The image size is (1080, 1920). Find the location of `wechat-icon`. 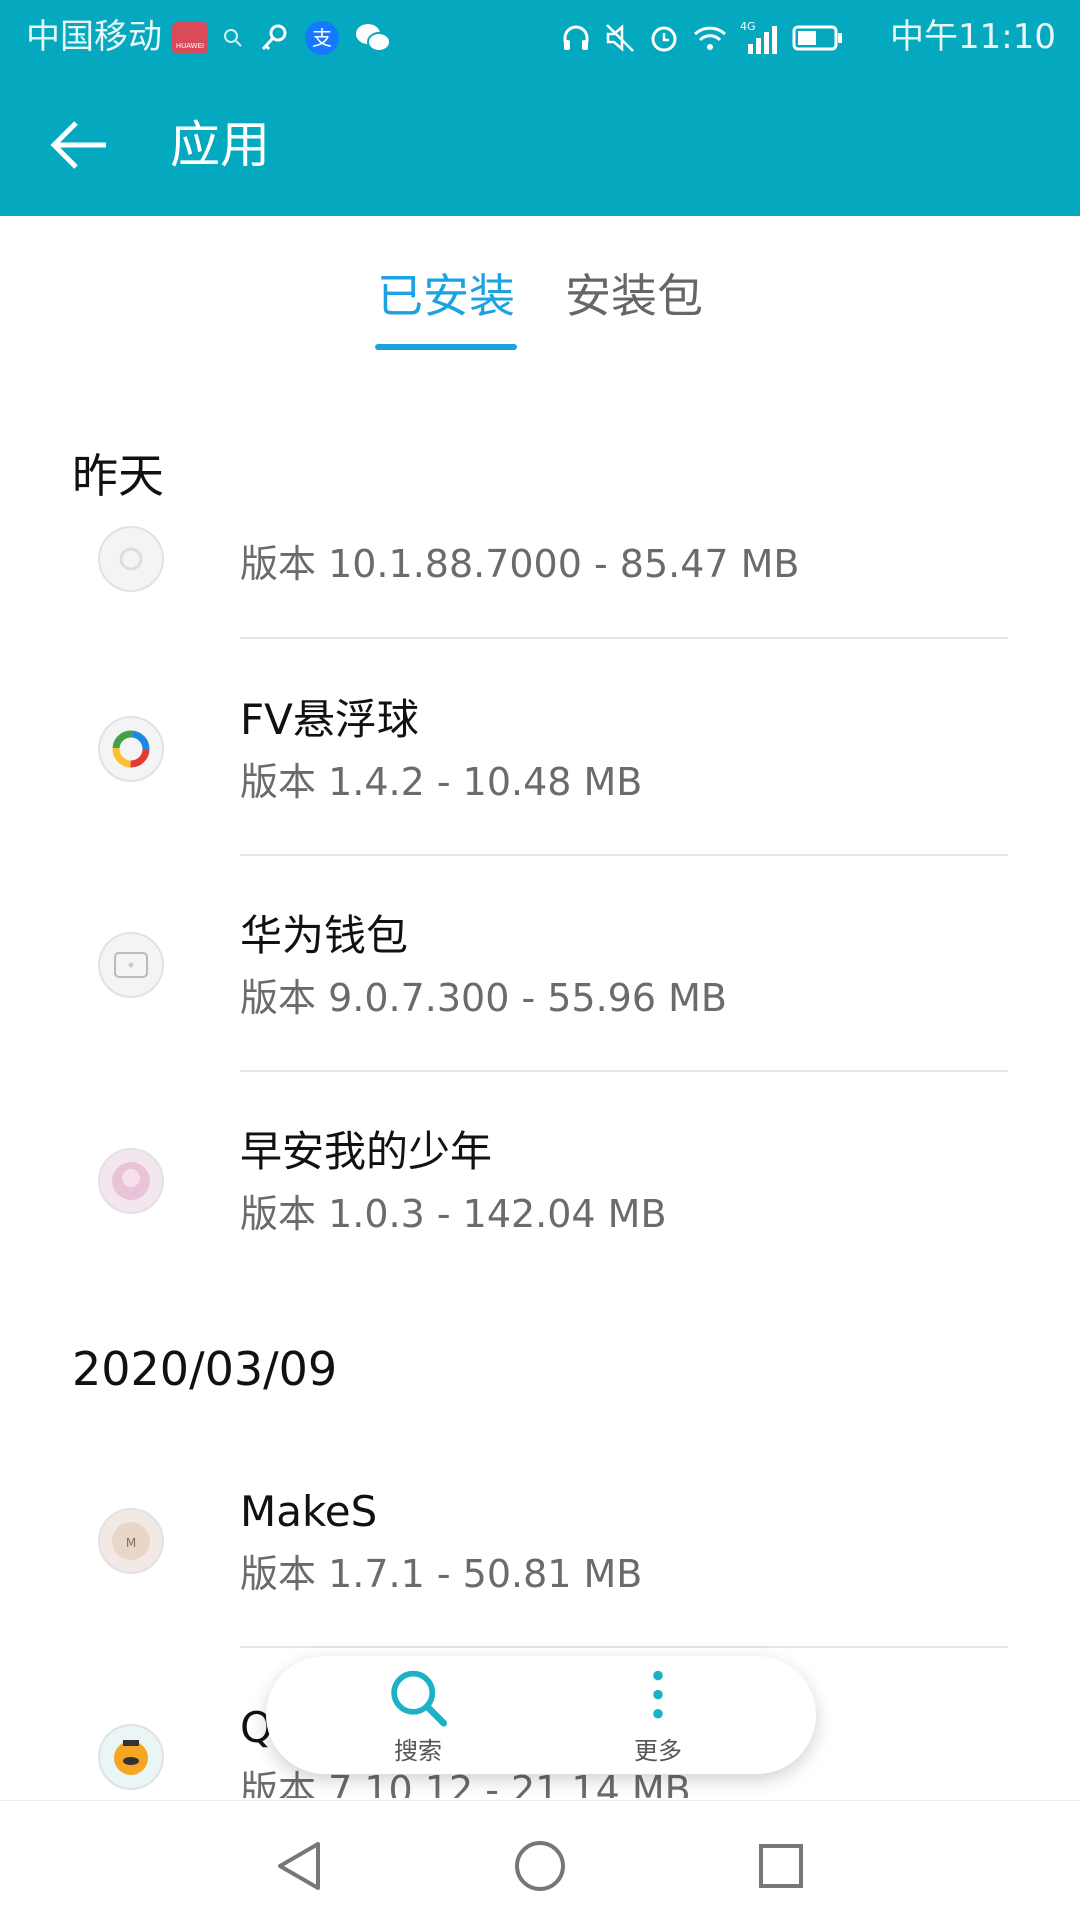

wechat-icon is located at coordinates (373, 38).